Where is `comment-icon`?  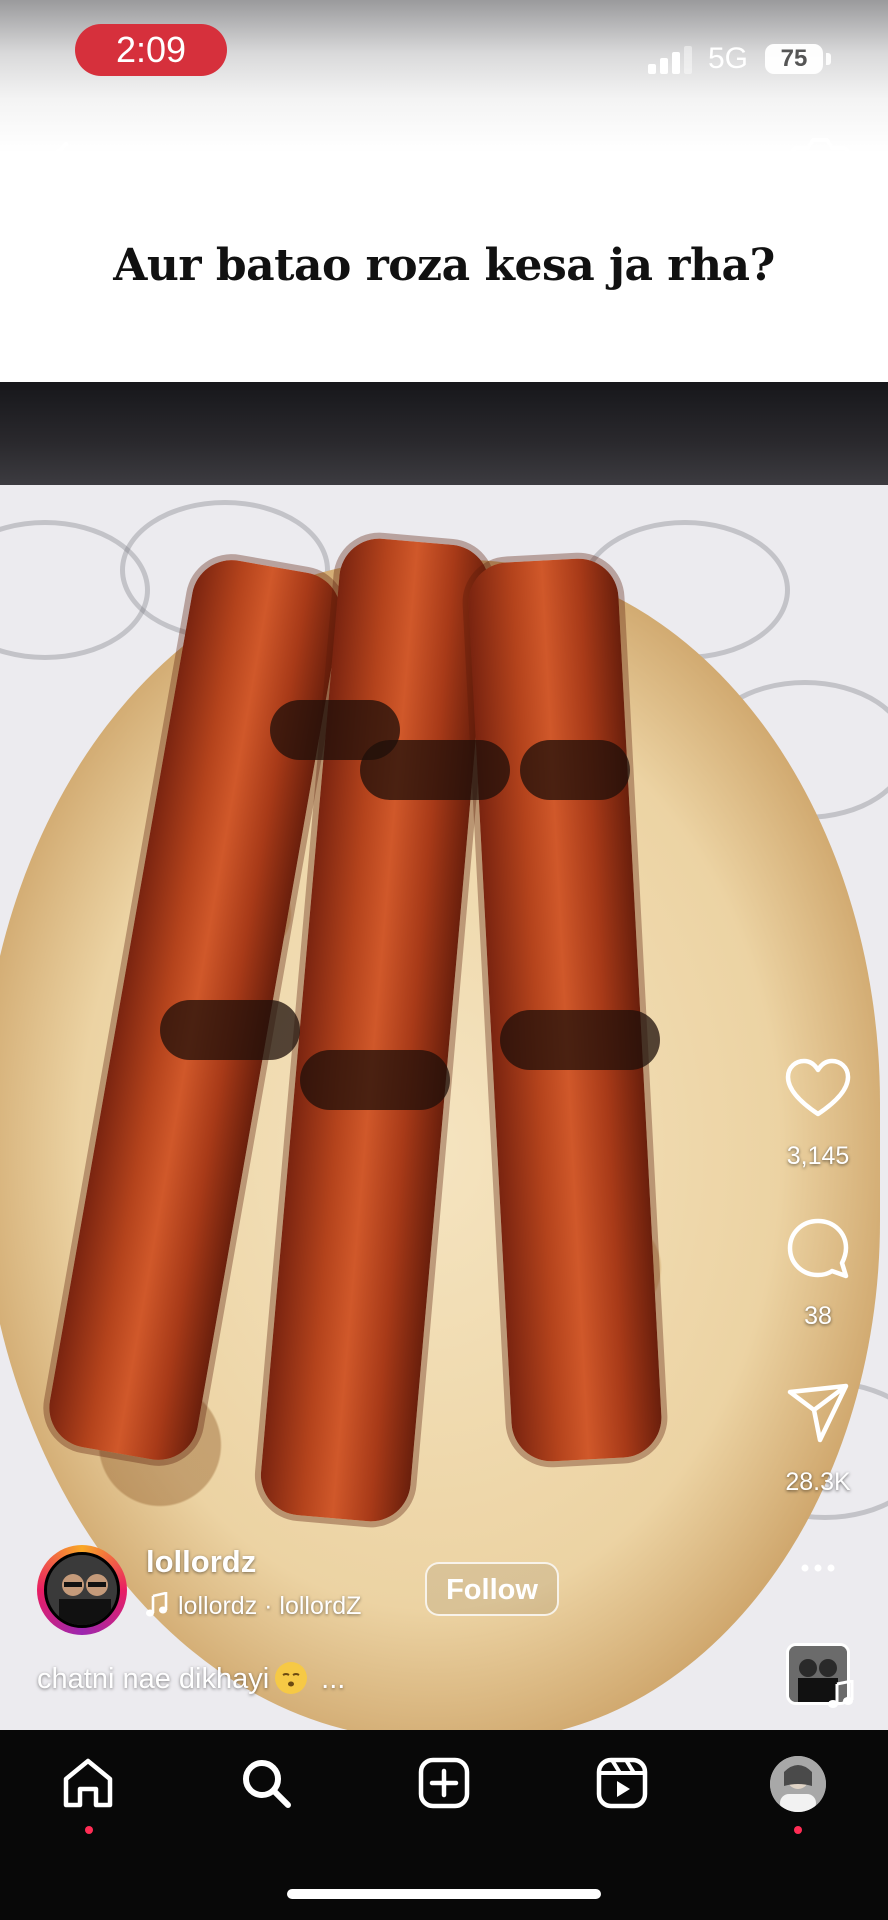 comment-icon is located at coordinates (818, 1248).